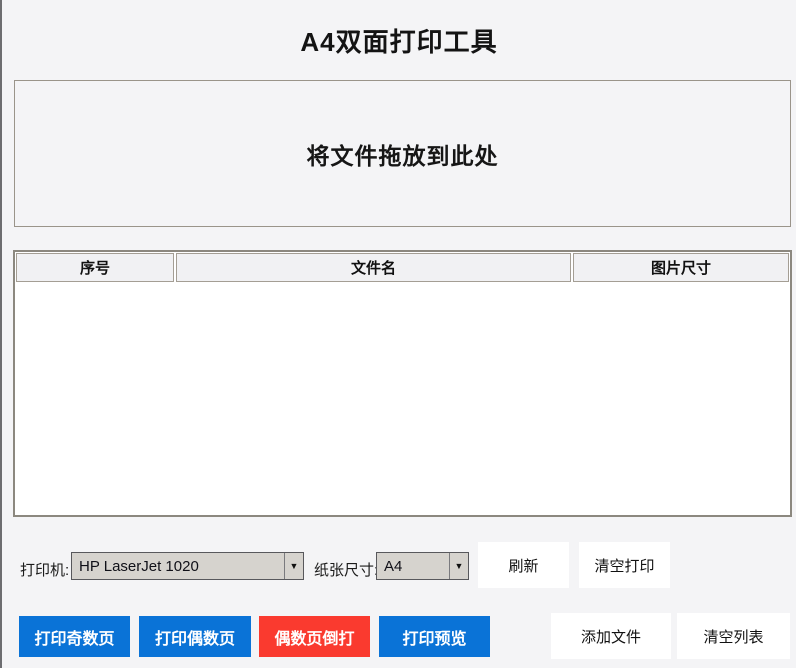 Image resolution: width=796 pixels, height=668 pixels. Describe the element at coordinates (523, 565) in the screenshot. I see `refresh-button: 刷新` at that location.